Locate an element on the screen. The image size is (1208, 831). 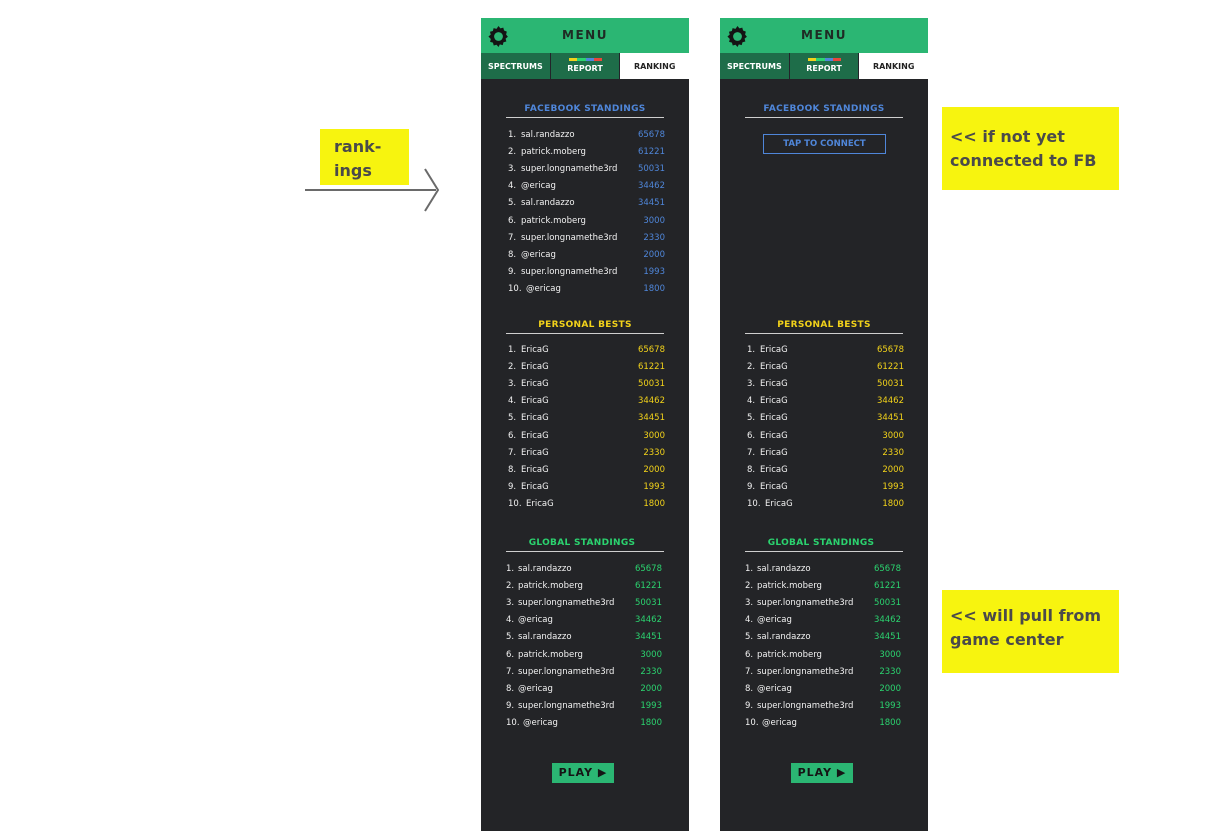
row-score: 2000 is located at coordinates (654, 254).